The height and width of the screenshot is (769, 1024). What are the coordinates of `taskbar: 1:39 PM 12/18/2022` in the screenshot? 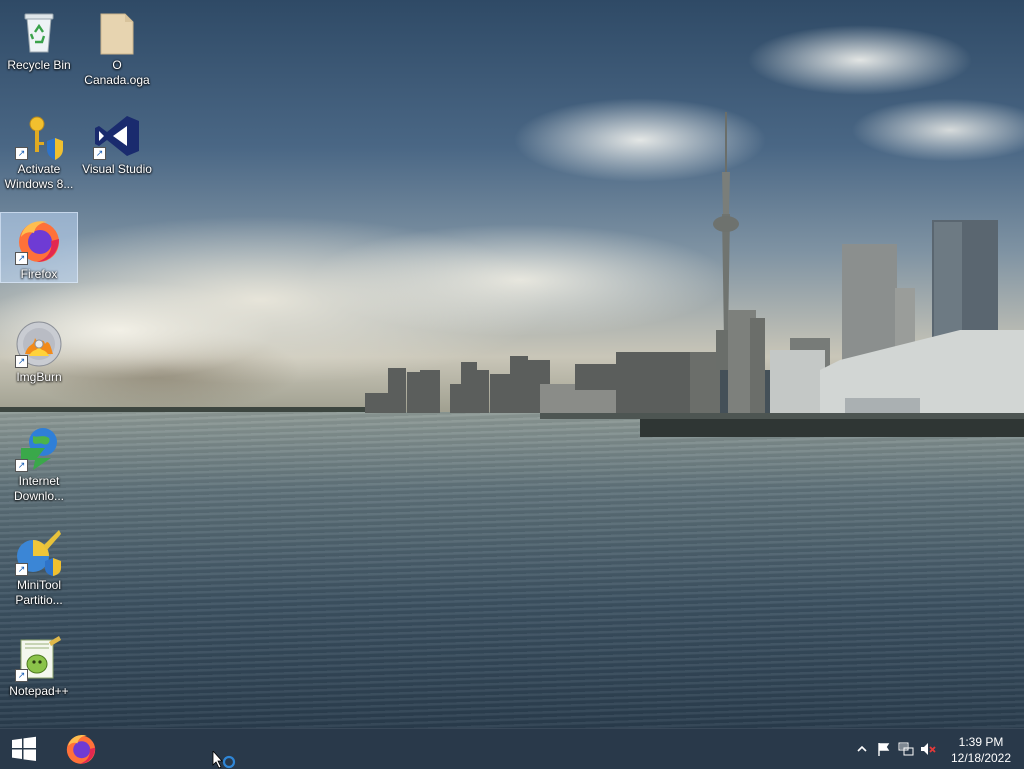 It's located at (512, 748).